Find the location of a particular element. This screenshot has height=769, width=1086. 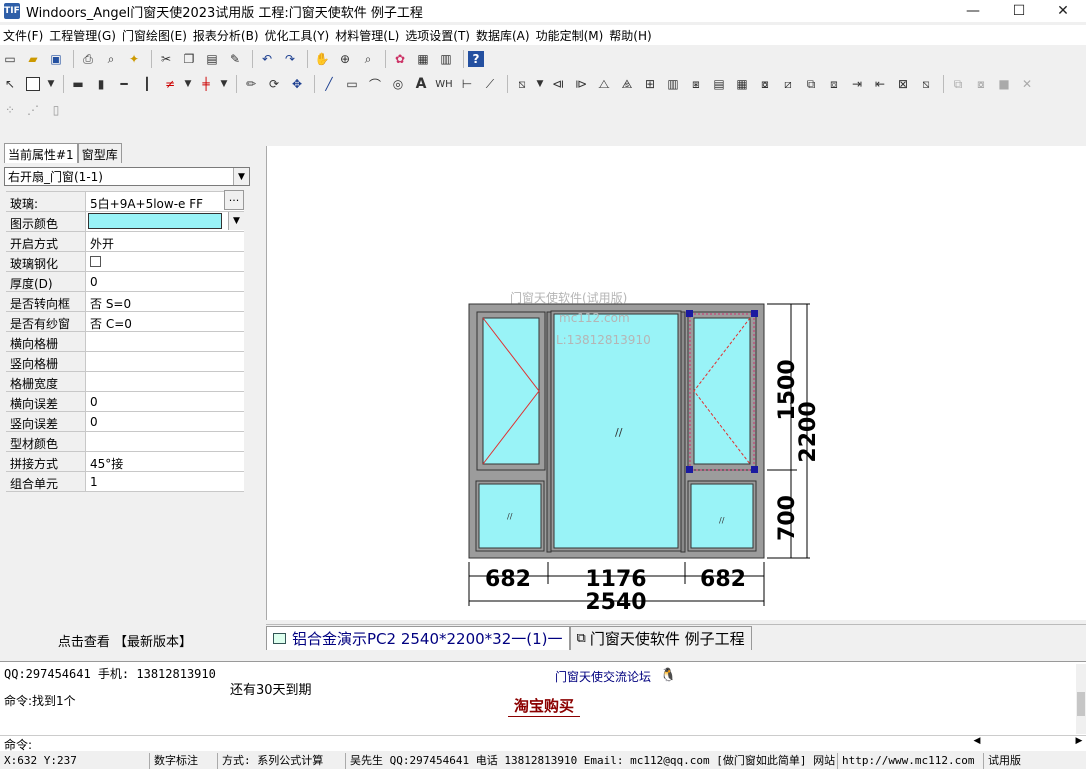

dimension-bottom-left: 682 is located at coordinates (508, 579).